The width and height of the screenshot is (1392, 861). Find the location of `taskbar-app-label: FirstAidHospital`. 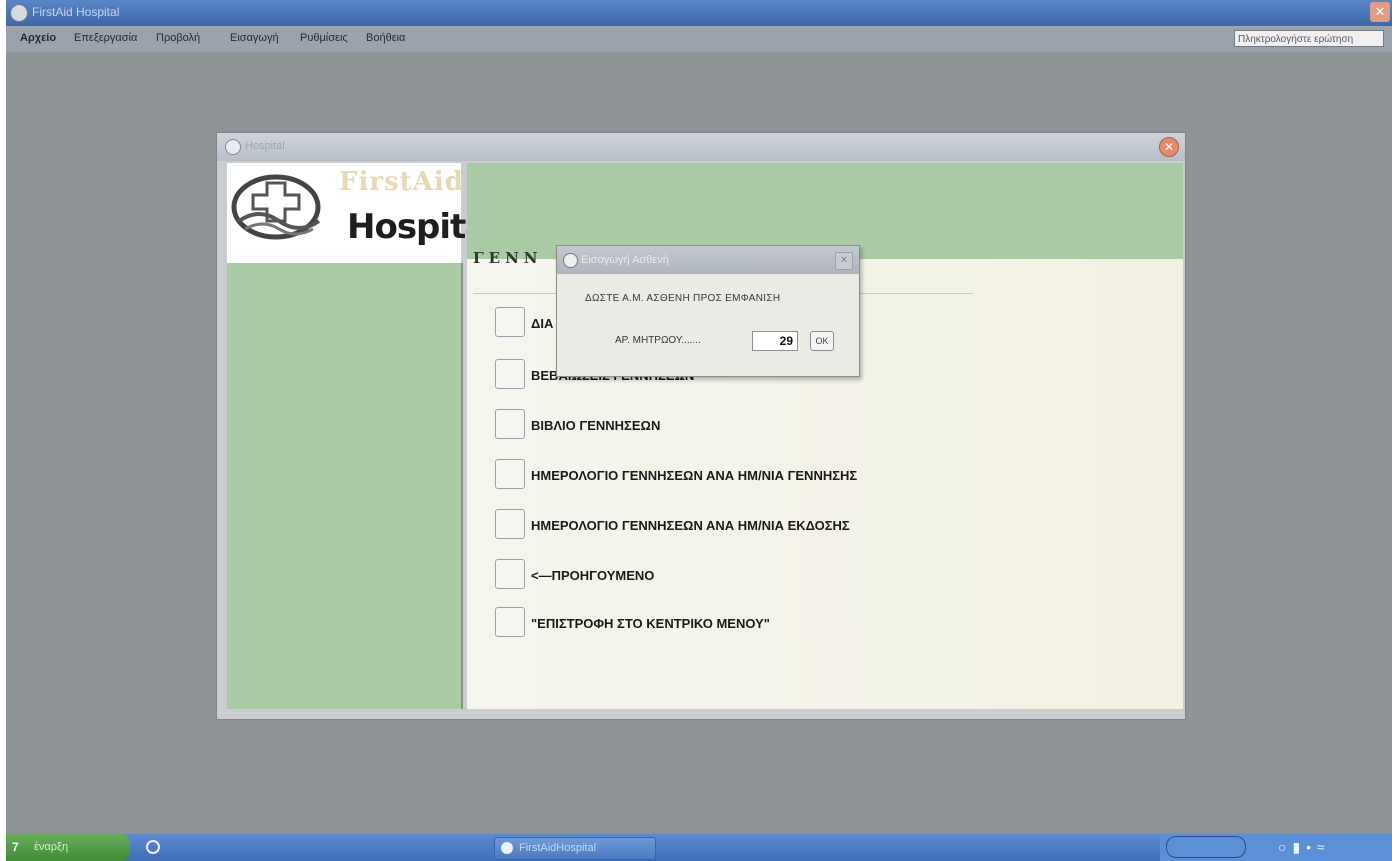

taskbar-app-label: FirstAidHospital is located at coordinates (558, 848).